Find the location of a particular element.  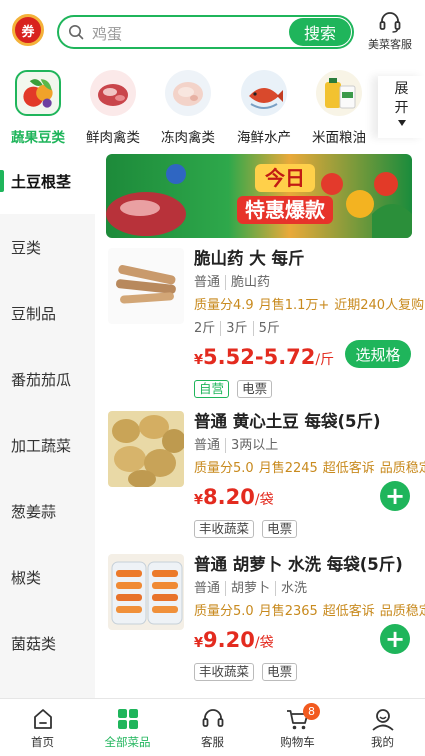

tab-mine: 我的 is located at coordinates (382, 727).